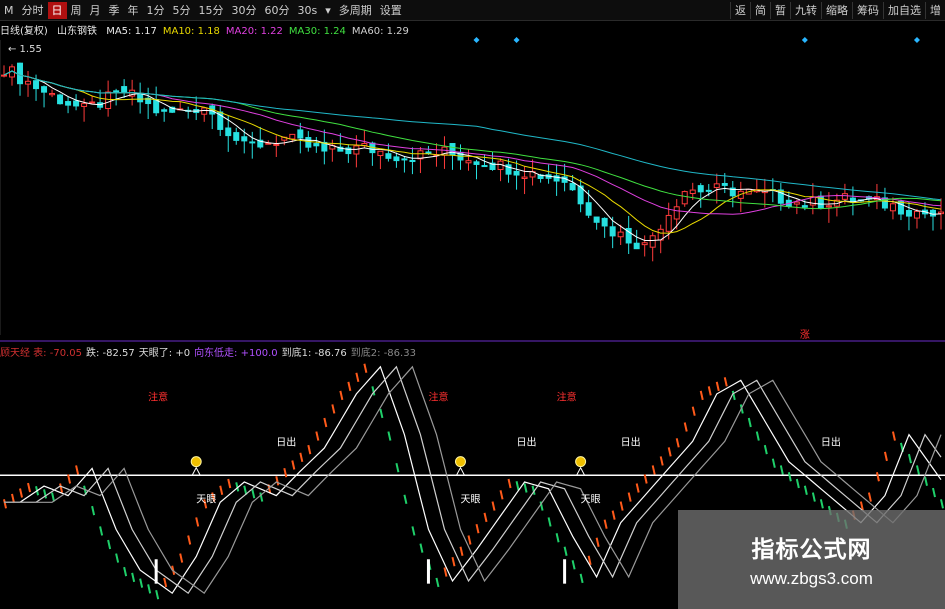 Image resolution: width=945 pixels, height=609 pixels. I want to click on indicator-label: 天眼, so click(591, 499).